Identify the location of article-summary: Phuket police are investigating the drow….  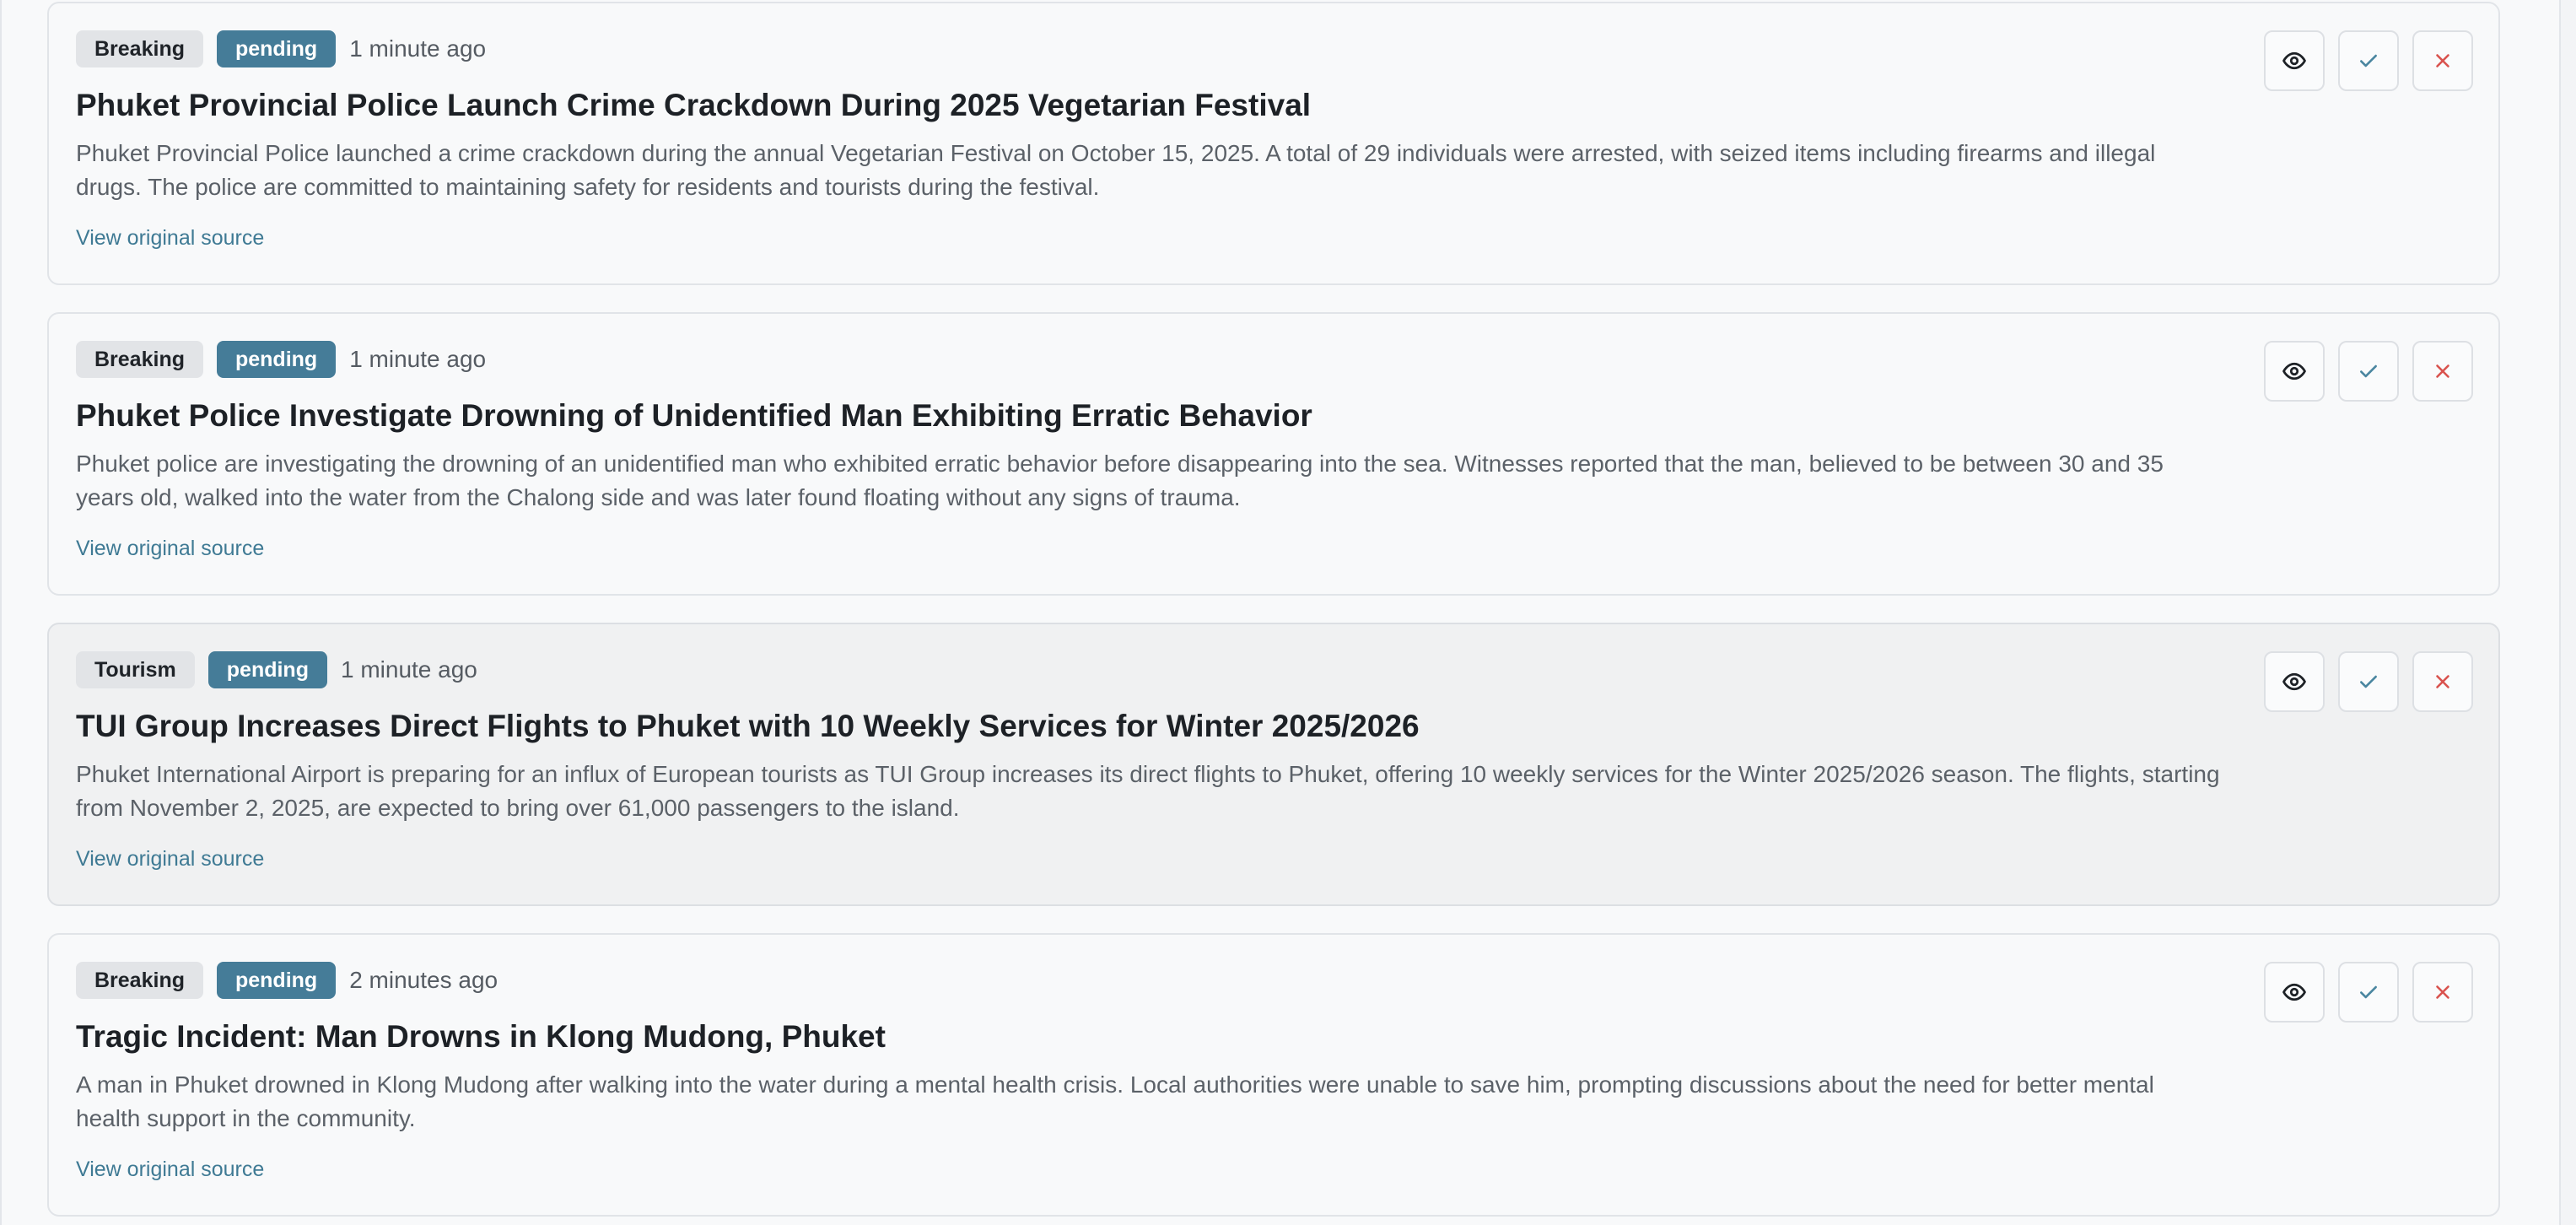
(1120, 480).